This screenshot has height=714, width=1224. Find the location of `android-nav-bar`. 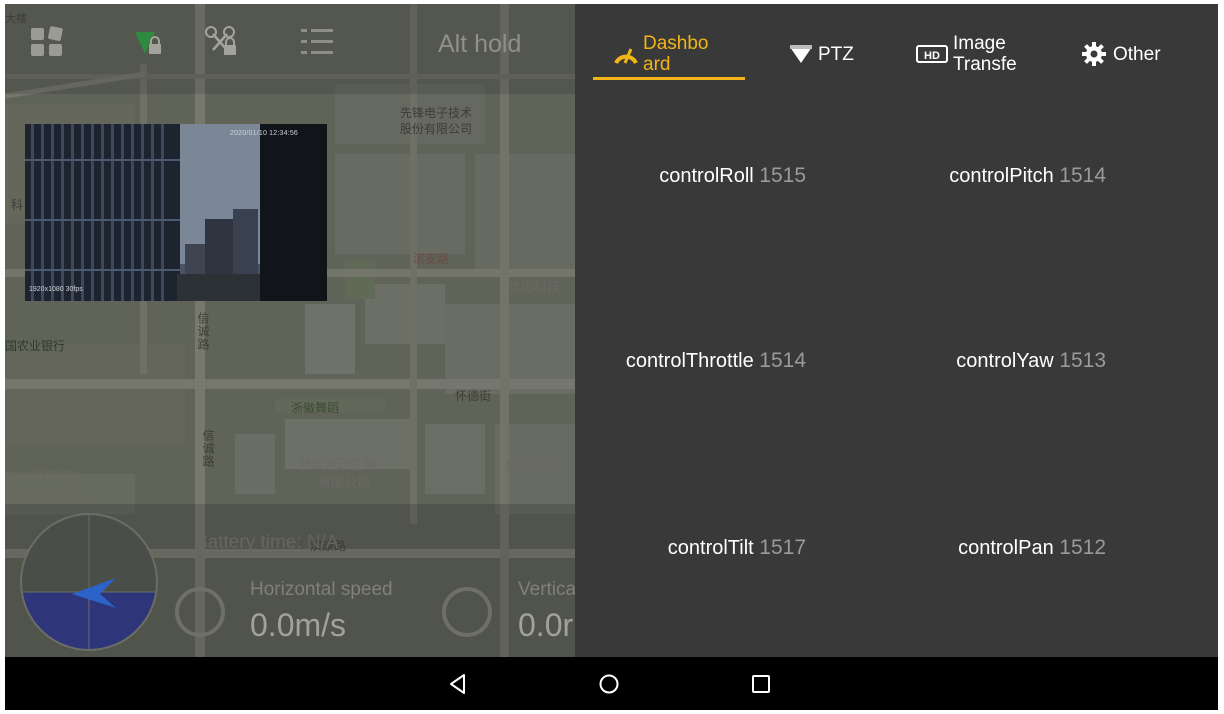

android-nav-bar is located at coordinates (611, 683).